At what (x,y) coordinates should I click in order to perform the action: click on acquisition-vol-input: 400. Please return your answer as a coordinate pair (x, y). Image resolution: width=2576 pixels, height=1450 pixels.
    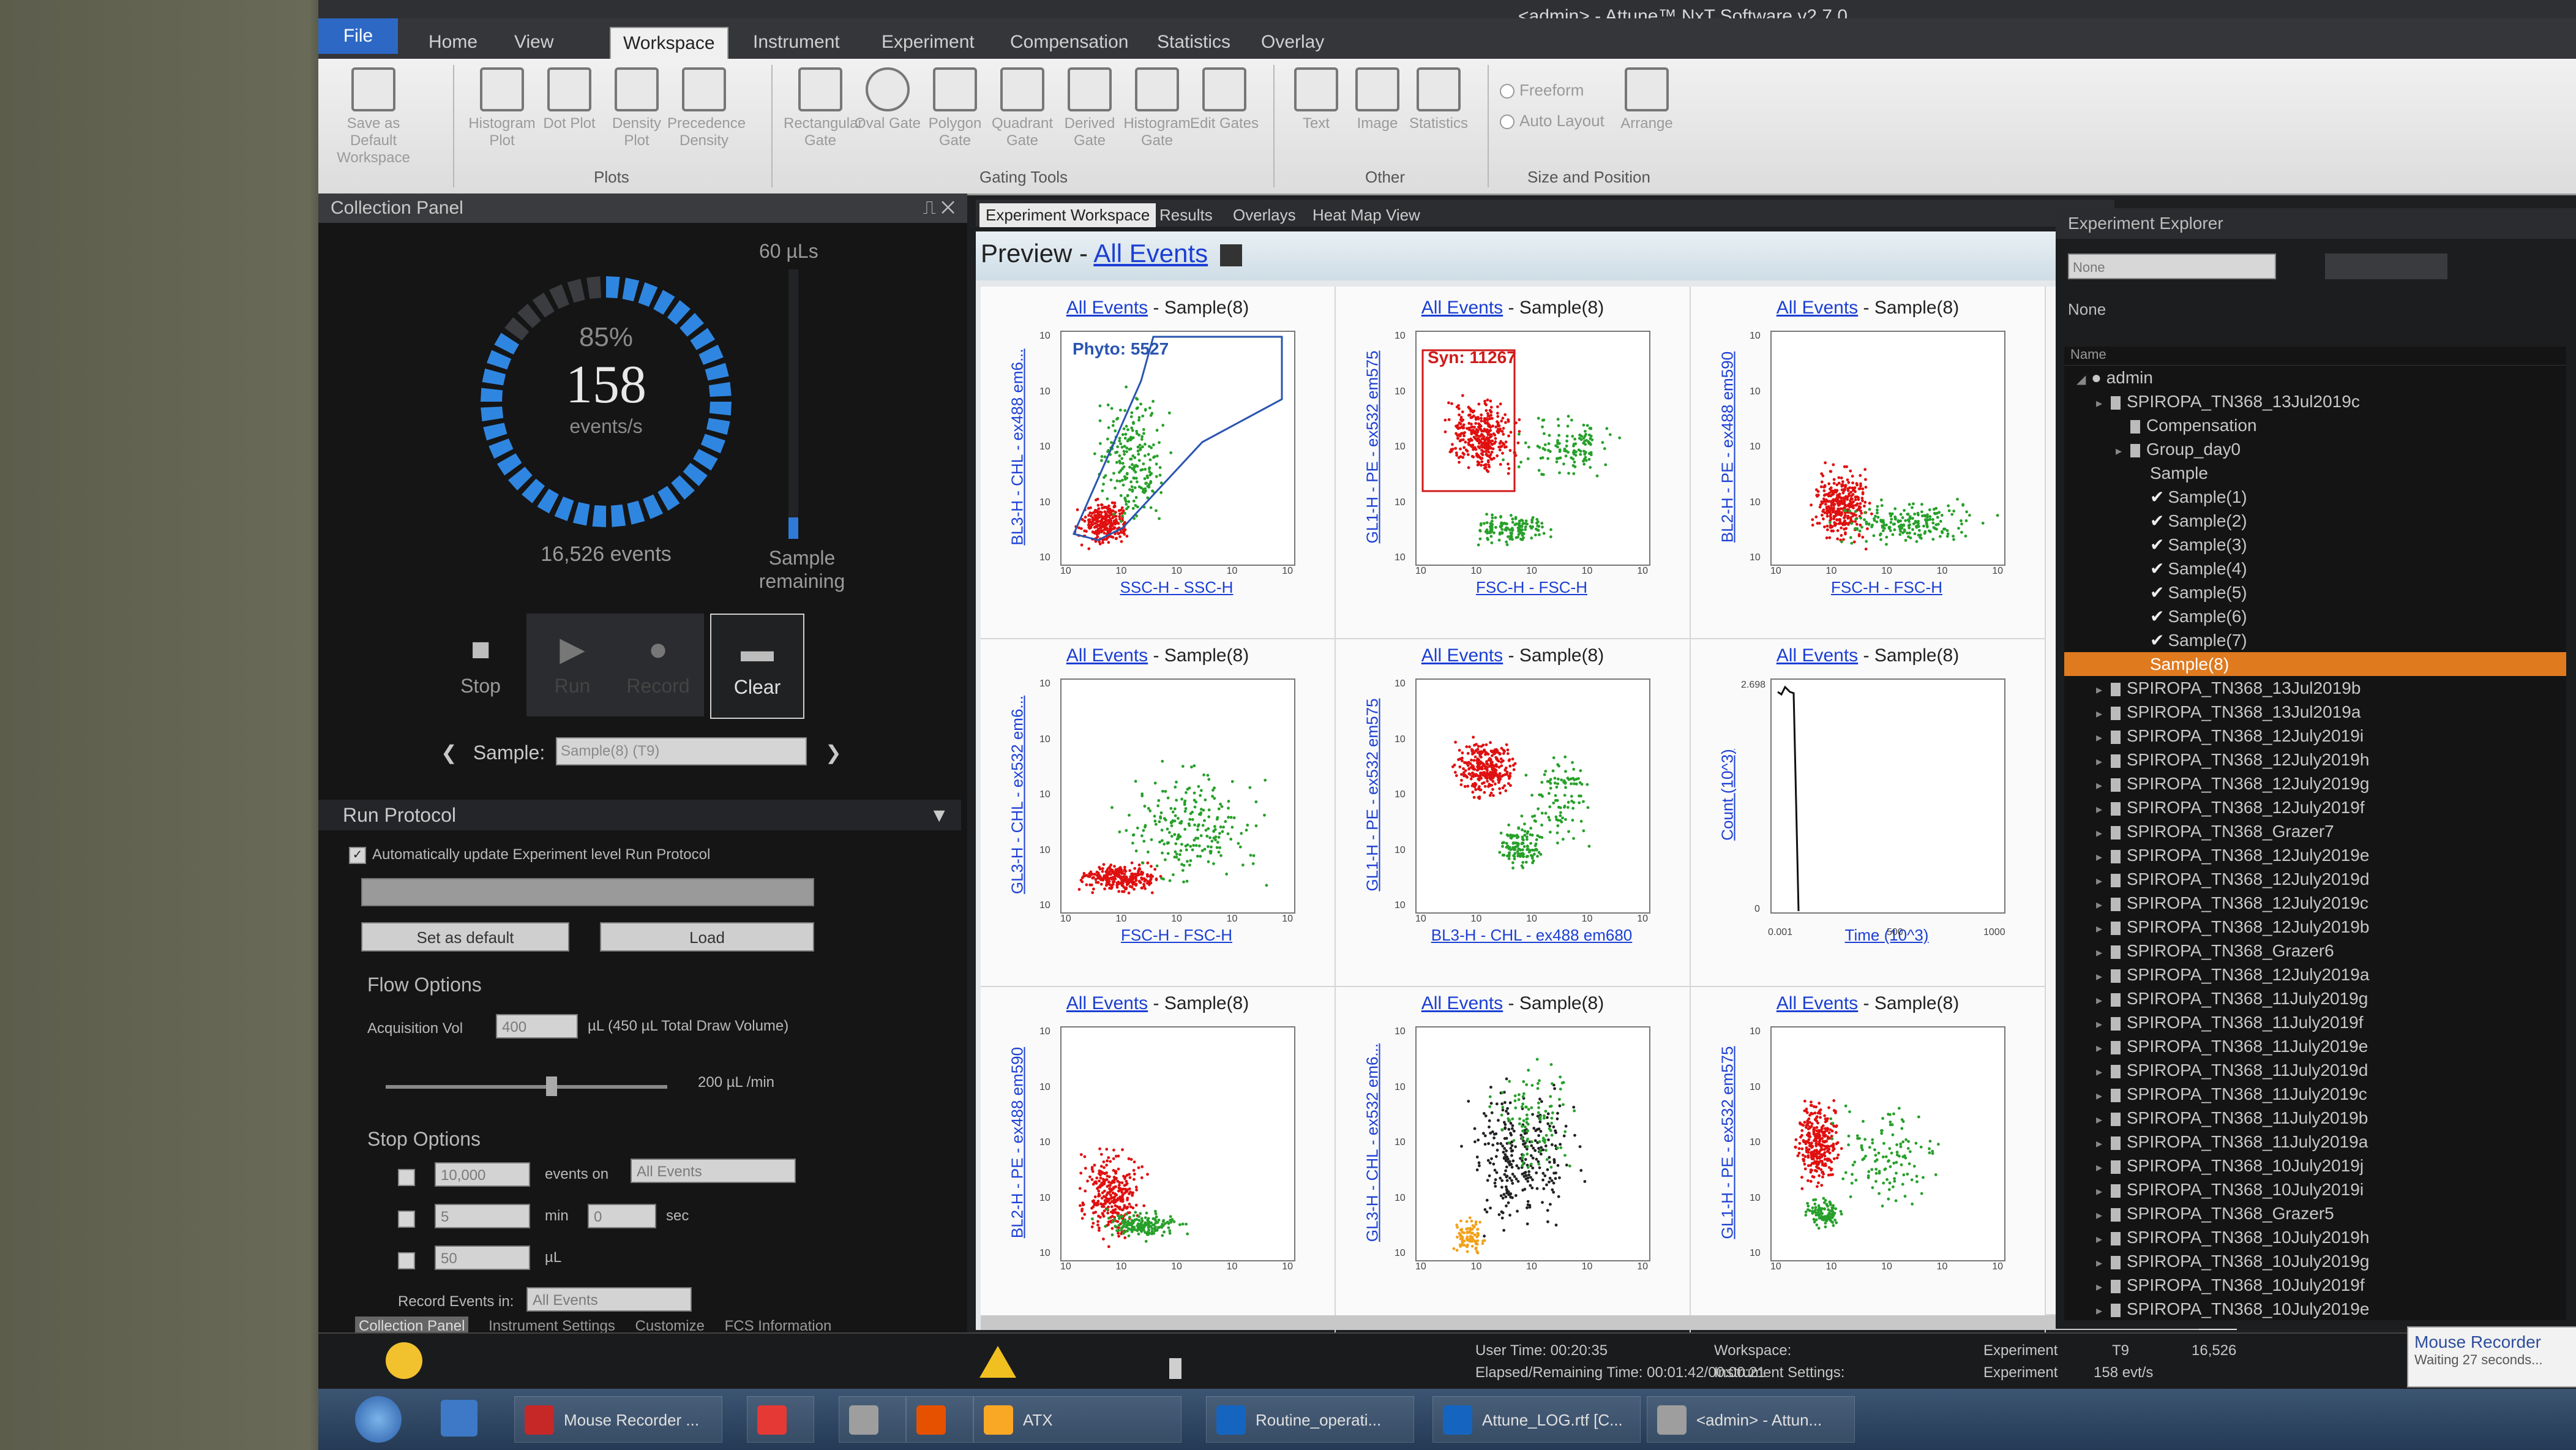
    Looking at the image, I should click on (537, 1026).